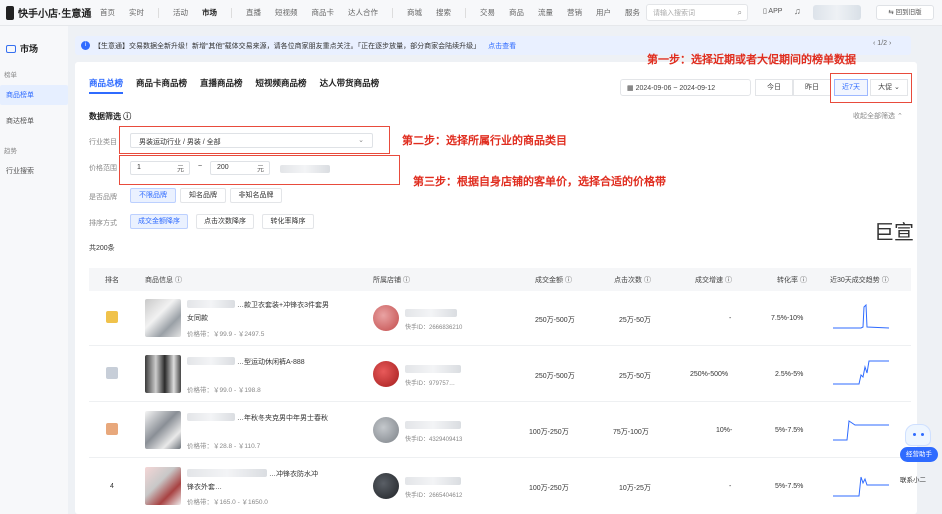  I want to click on col-cvr: 转化率 ⓘ, so click(792, 280).